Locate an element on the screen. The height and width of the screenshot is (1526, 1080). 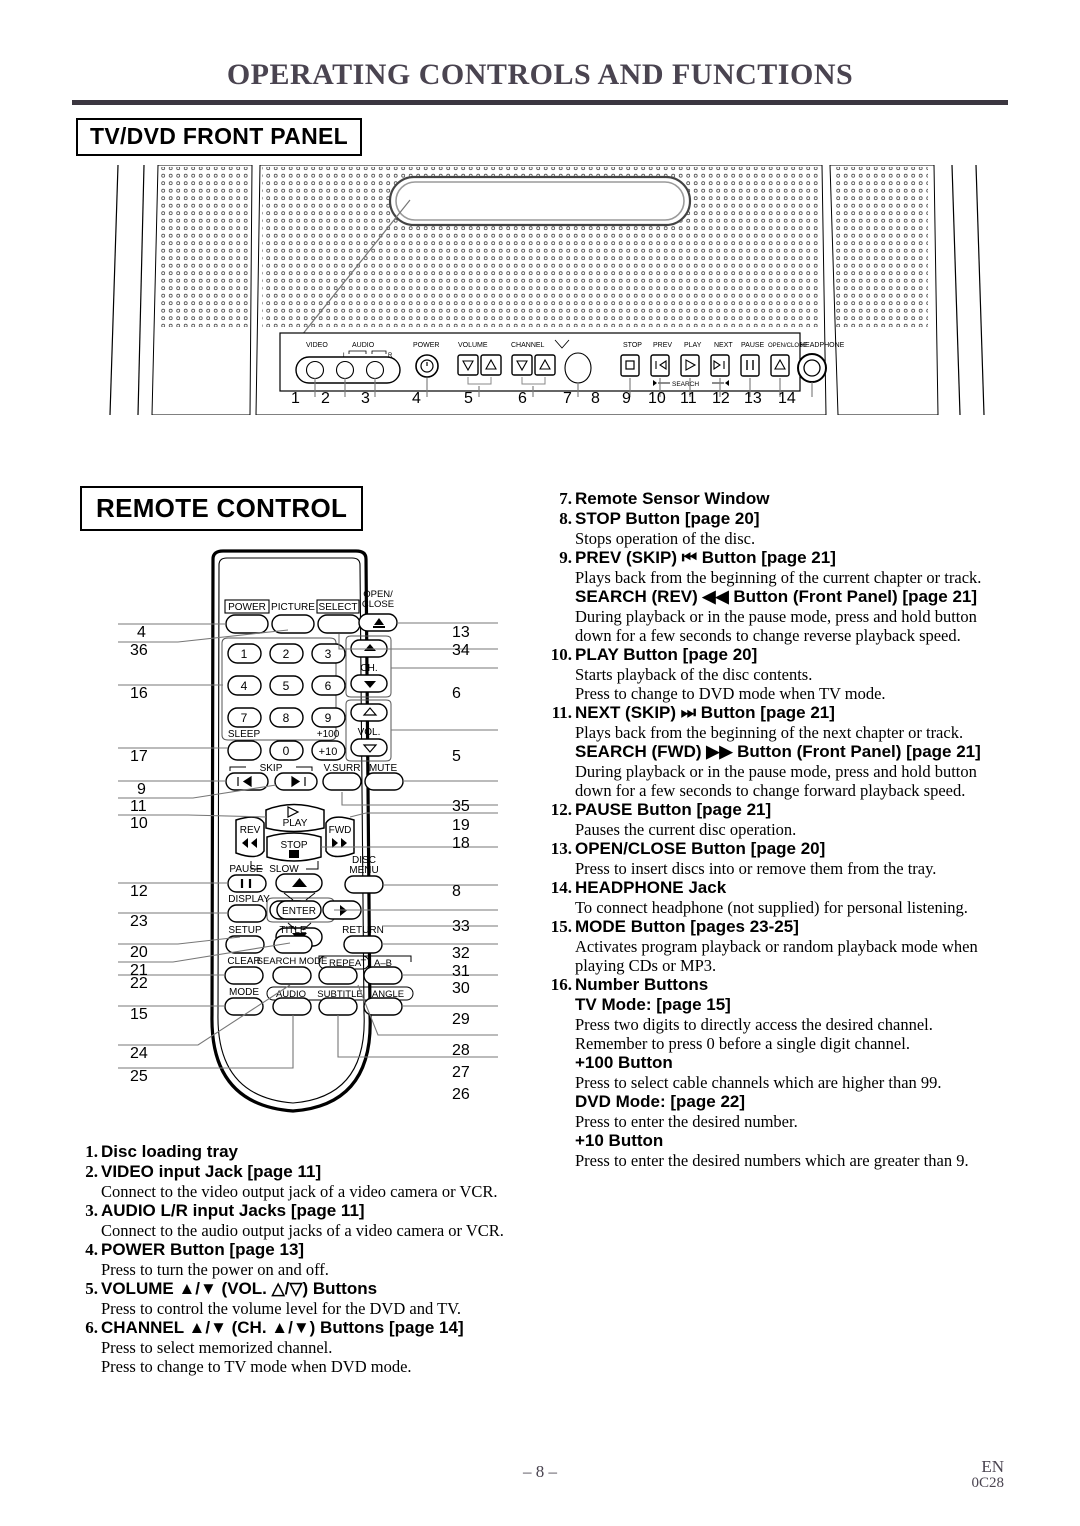
rc-callout-right-19: 19 is located at coordinates (461, 825).